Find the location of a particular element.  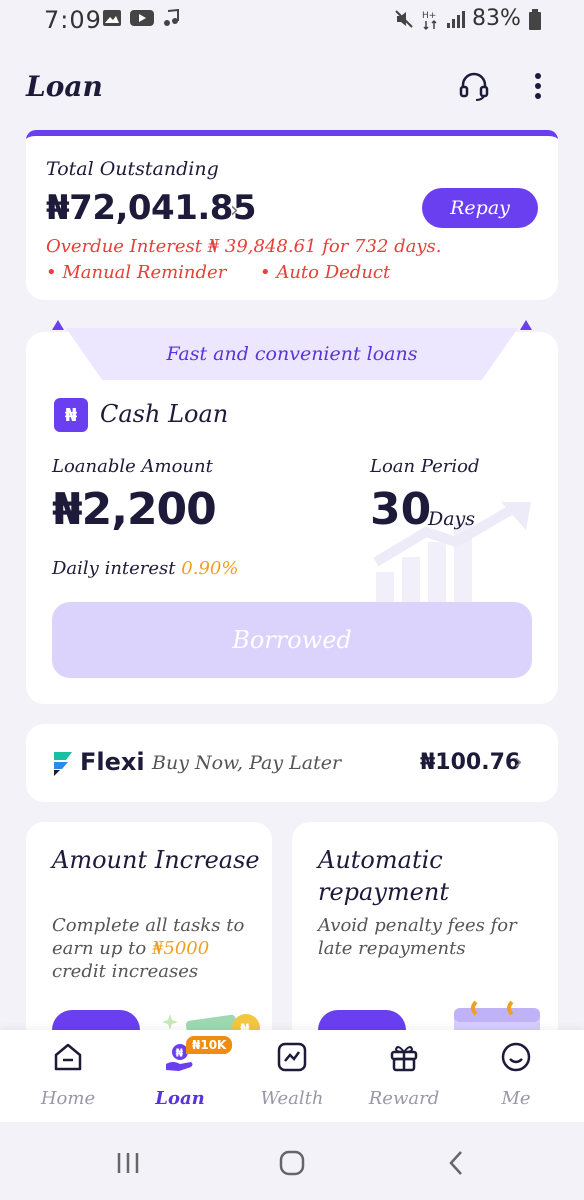

cash-loan-icon: ₦ is located at coordinates (71, 415).